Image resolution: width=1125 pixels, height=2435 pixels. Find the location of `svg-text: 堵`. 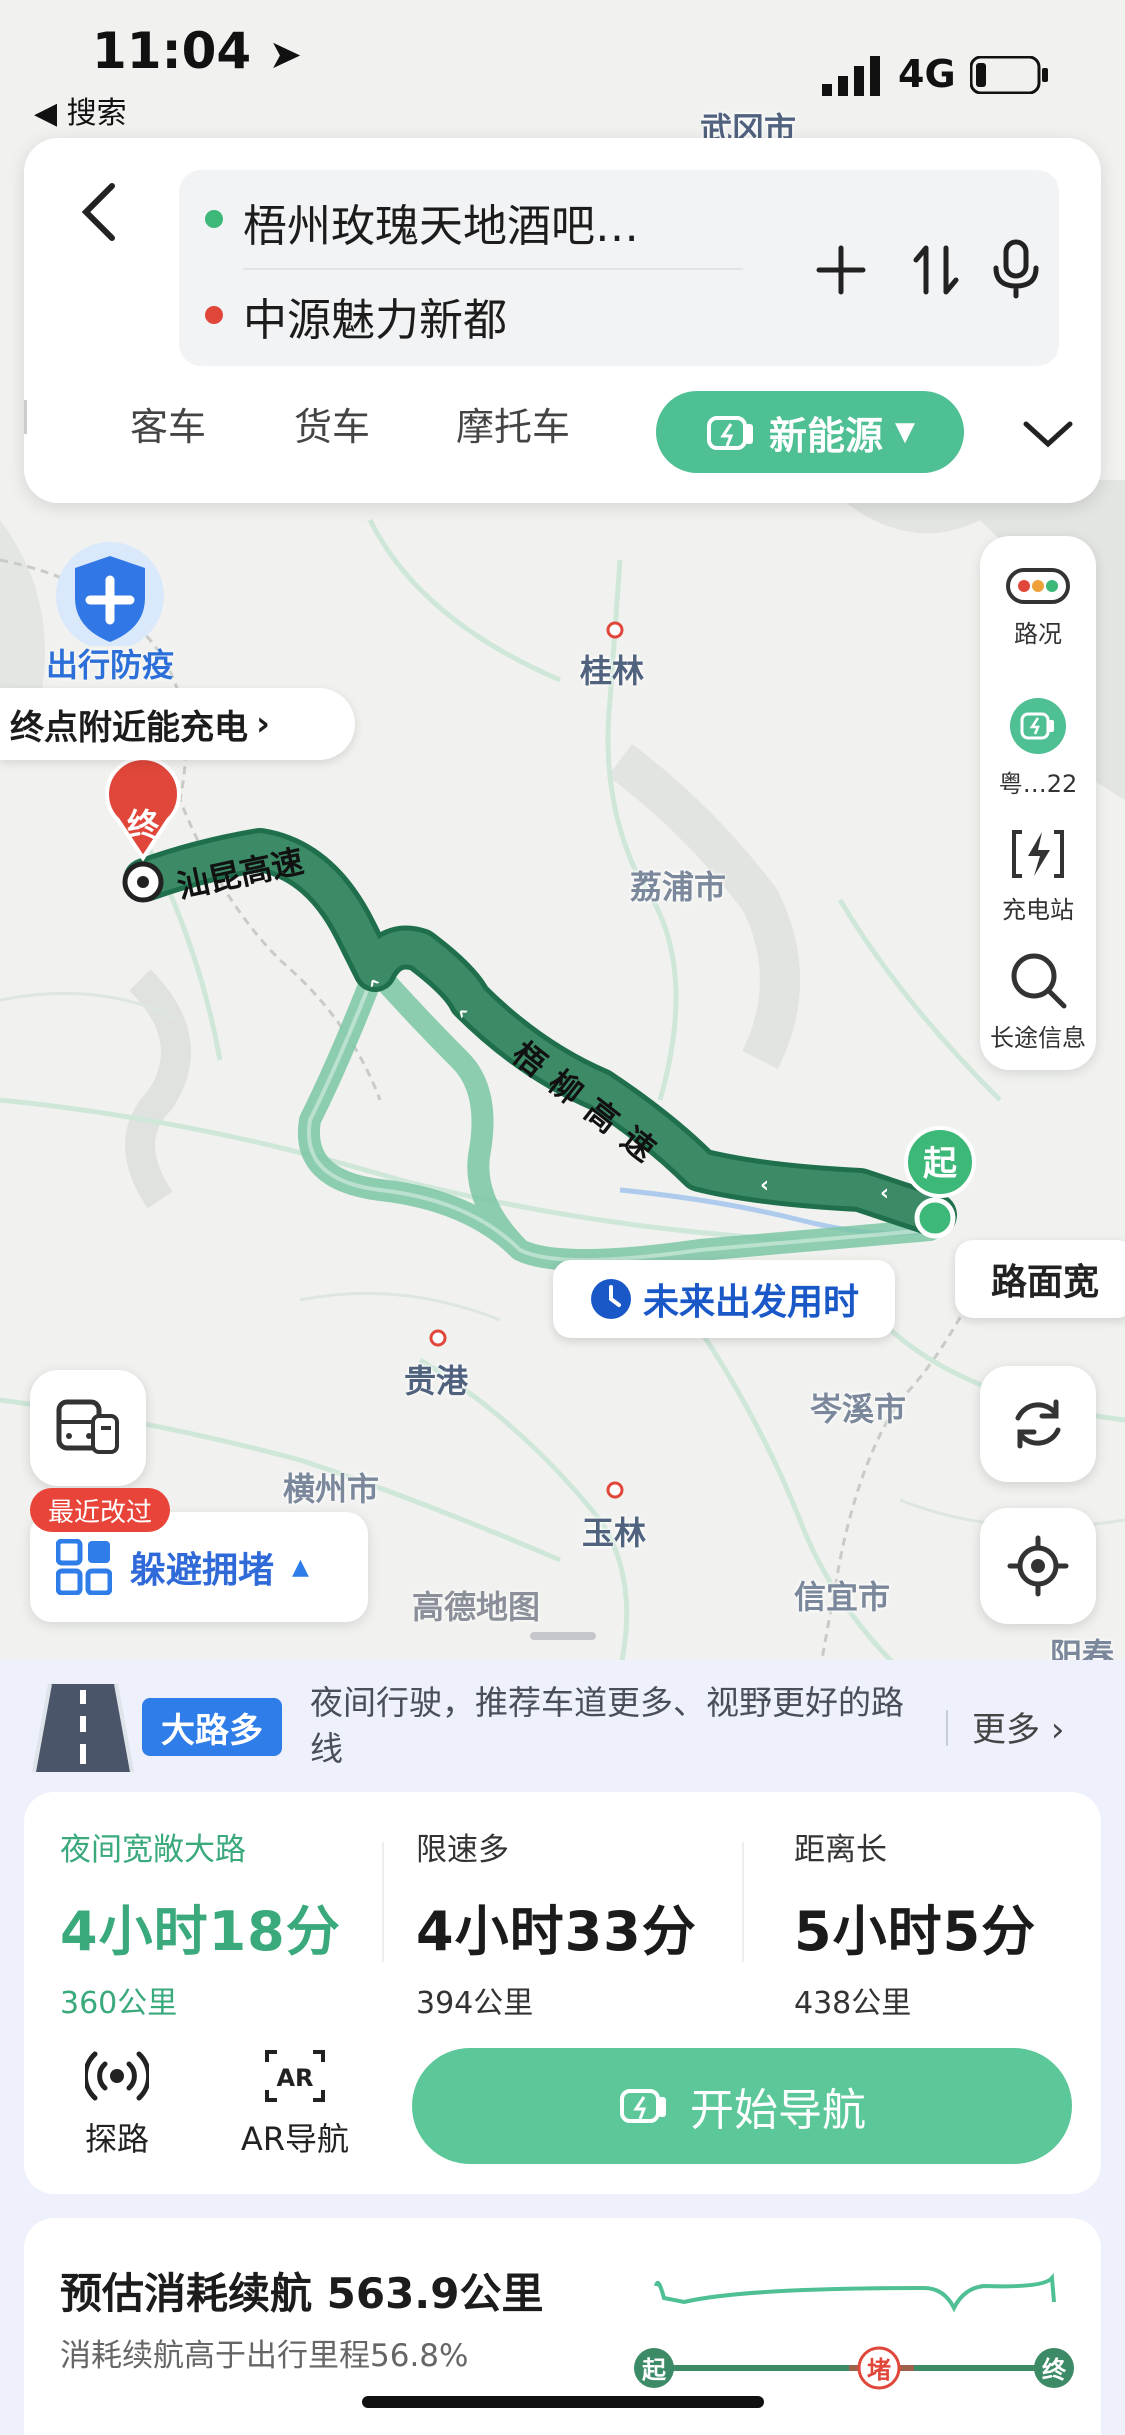

svg-text: 堵 is located at coordinates (879, 2370).